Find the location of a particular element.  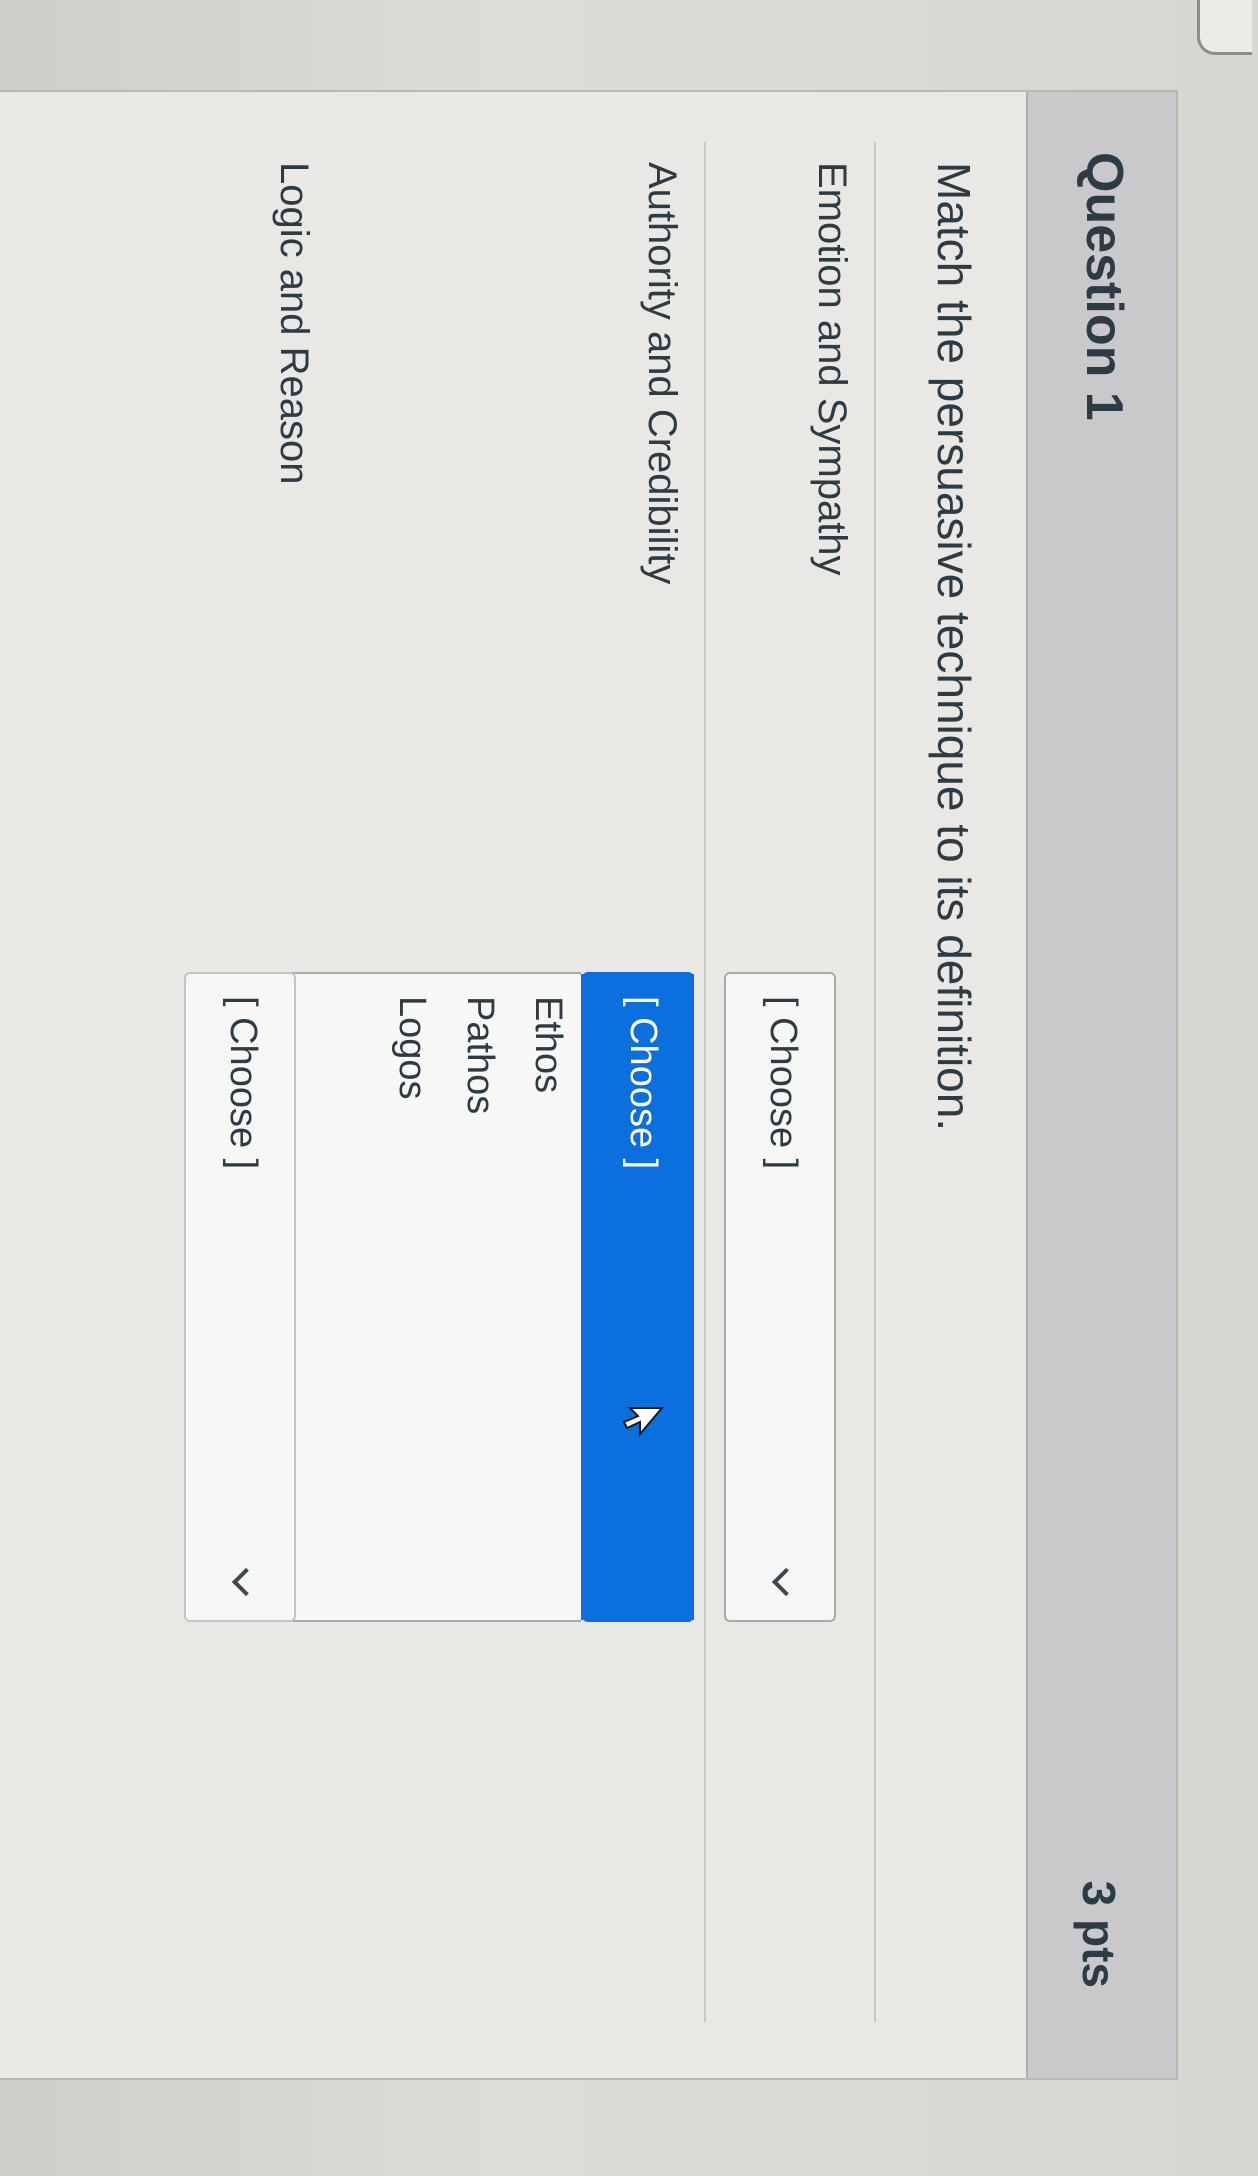

question-points: 3 pts is located at coordinates (1099, 1934).